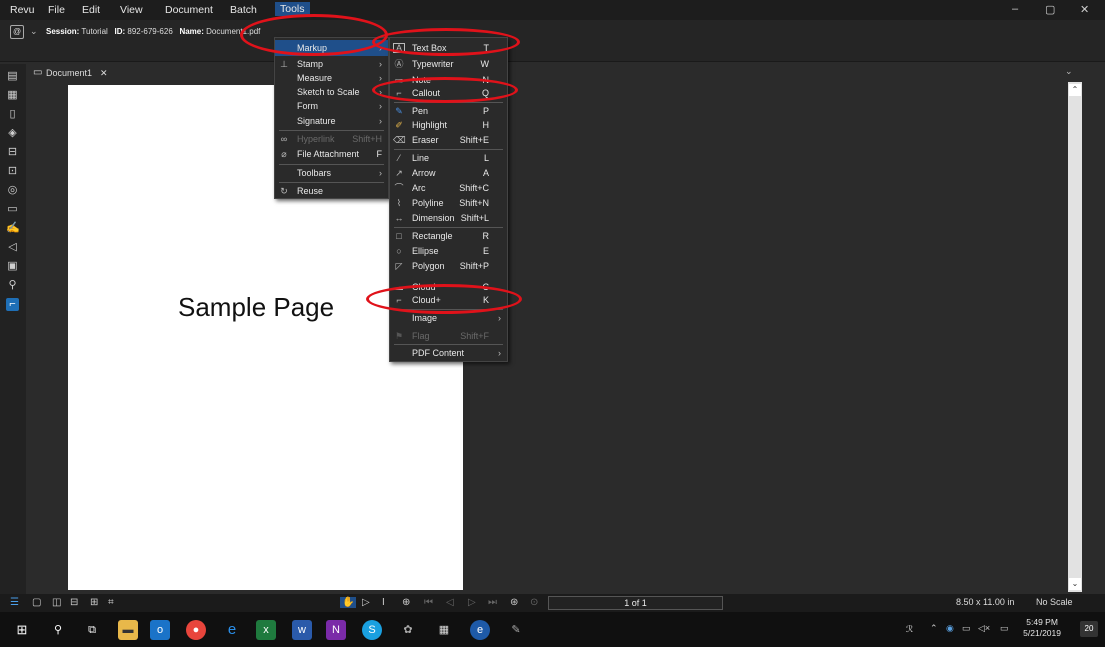 Image resolution: width=1105 pixels, height=647 pixels. I want to click on windows-start-icon: ⊞, so click(22, 630).